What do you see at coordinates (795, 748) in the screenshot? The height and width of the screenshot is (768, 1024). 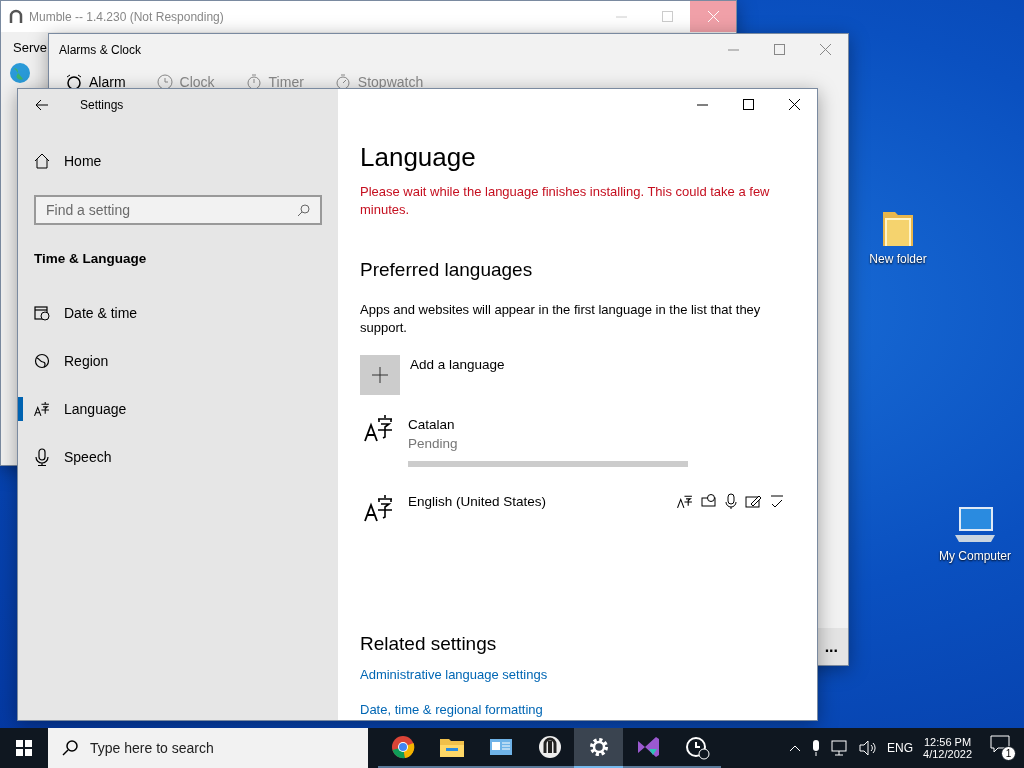 I see `chevron-up-icon` at bounding box center [795, 748].